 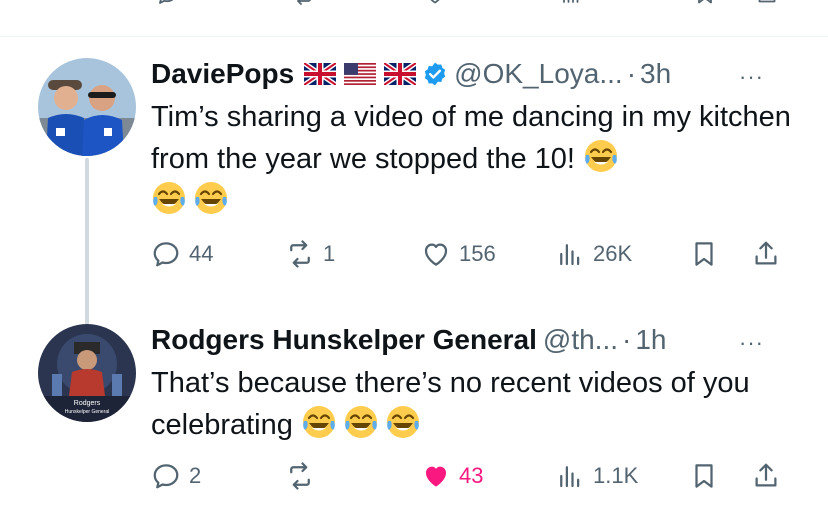 I want to click on heart-filled-icon, so click(x=436, y=476).